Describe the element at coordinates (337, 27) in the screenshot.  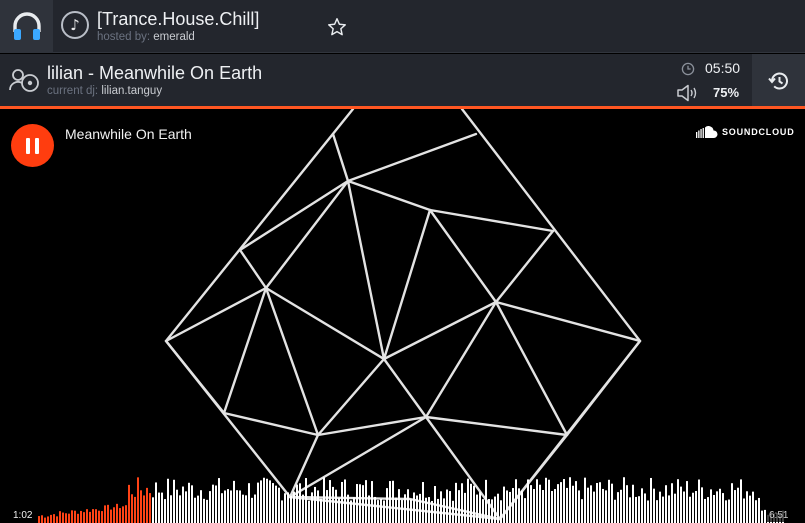
I see `star-icon` at that location.